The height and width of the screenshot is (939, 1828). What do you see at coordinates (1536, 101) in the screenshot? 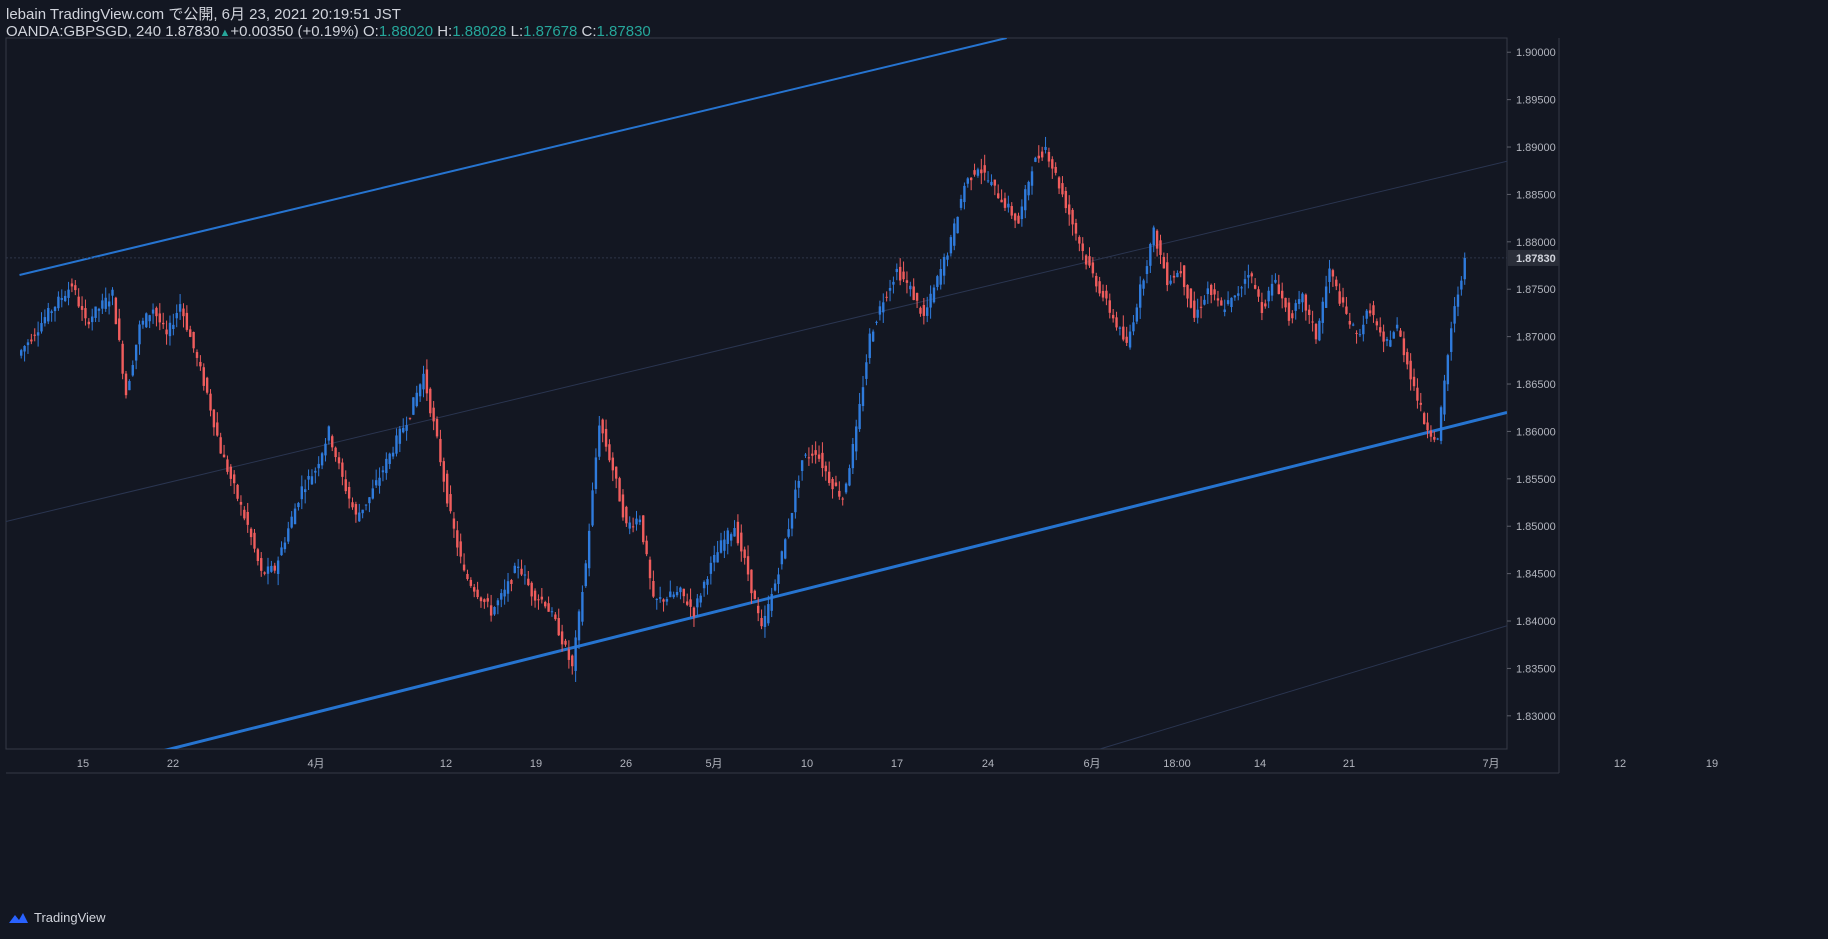
I see `y-tick-label: 1.89500` at bounding box center [1536, 101].